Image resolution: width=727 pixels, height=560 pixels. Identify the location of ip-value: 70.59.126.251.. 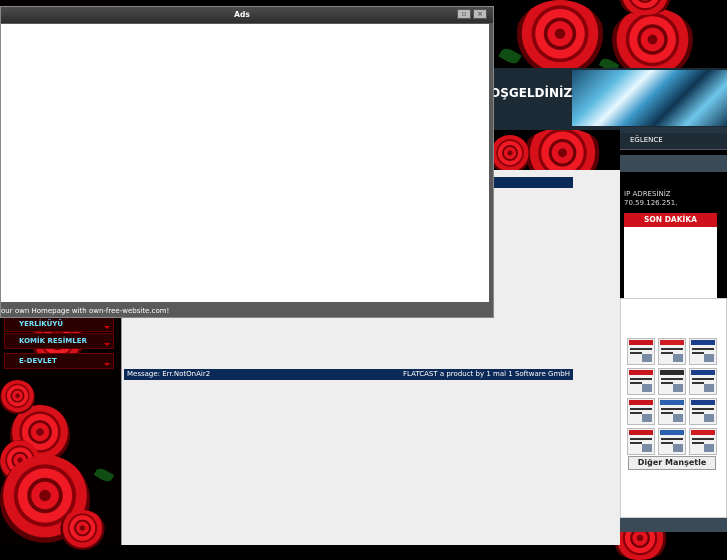
(651, 203).